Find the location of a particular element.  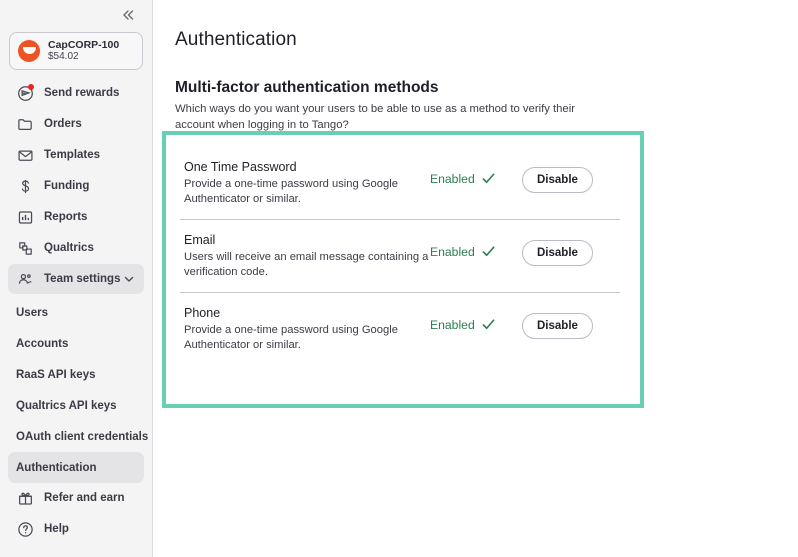

account-switcher: CapCORP-100 $54.02 is located at coordinates (76, 51).